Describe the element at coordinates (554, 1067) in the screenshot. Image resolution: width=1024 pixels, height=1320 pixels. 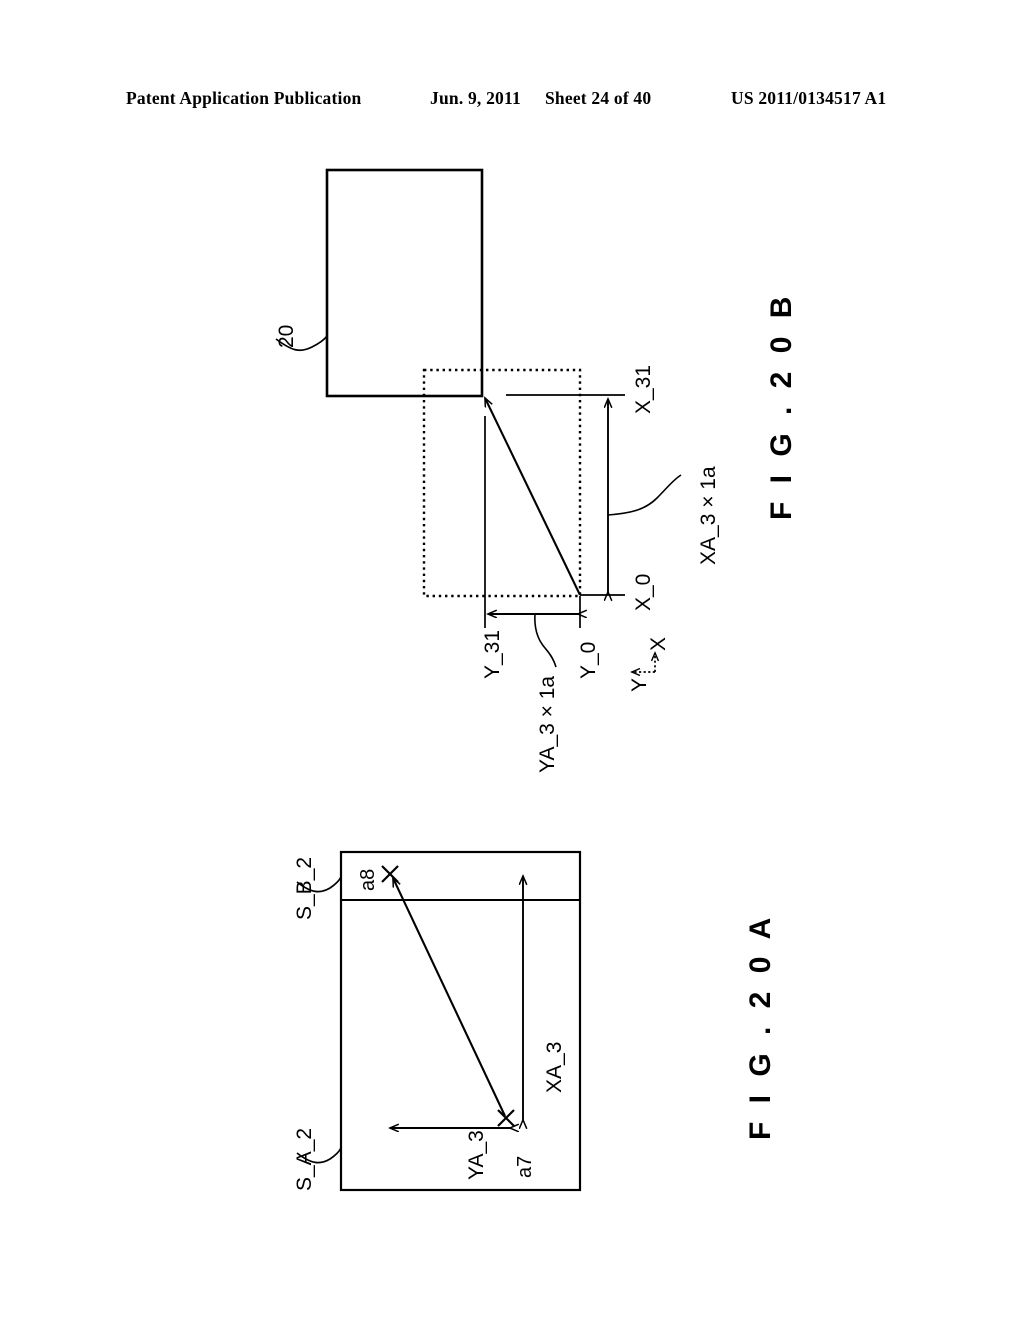
I see `label-xa-3: XA_3` at that location.